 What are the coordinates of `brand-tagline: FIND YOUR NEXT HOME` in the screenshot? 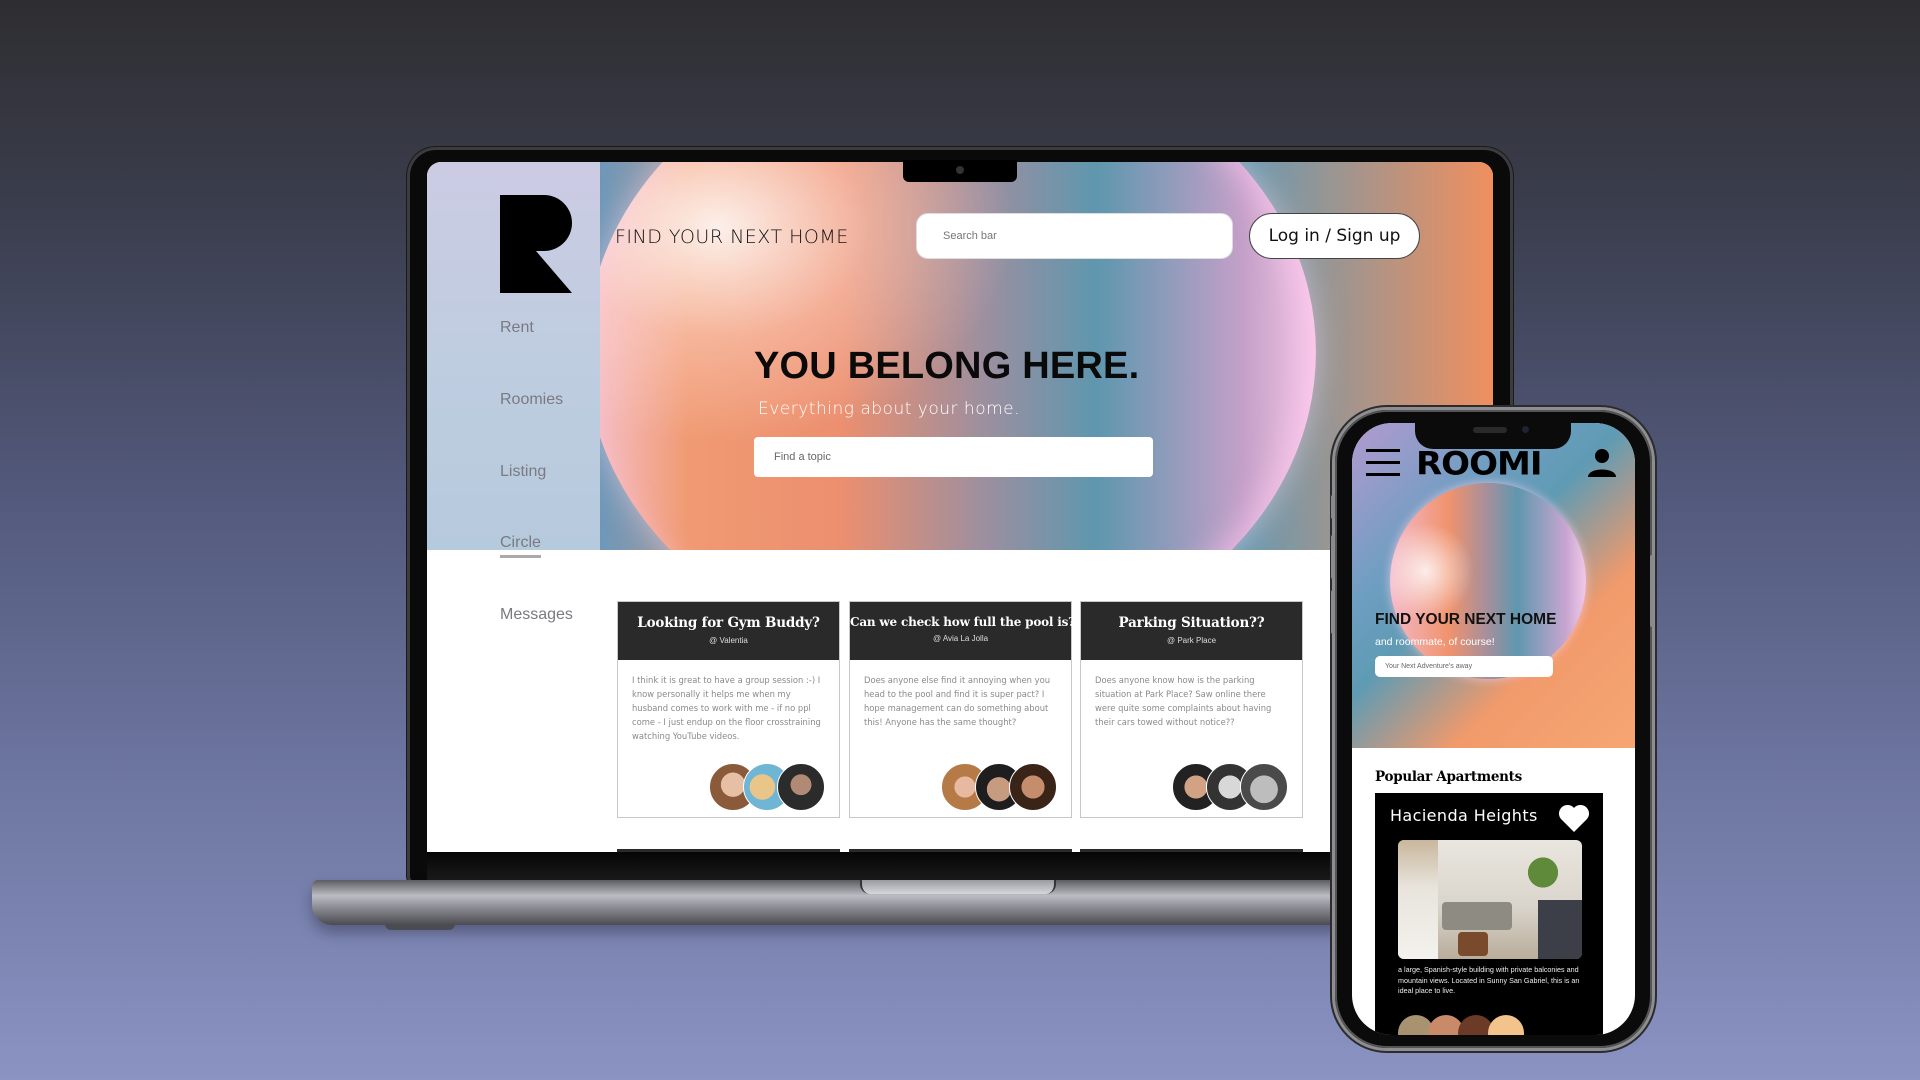 It's located at (732, 237).